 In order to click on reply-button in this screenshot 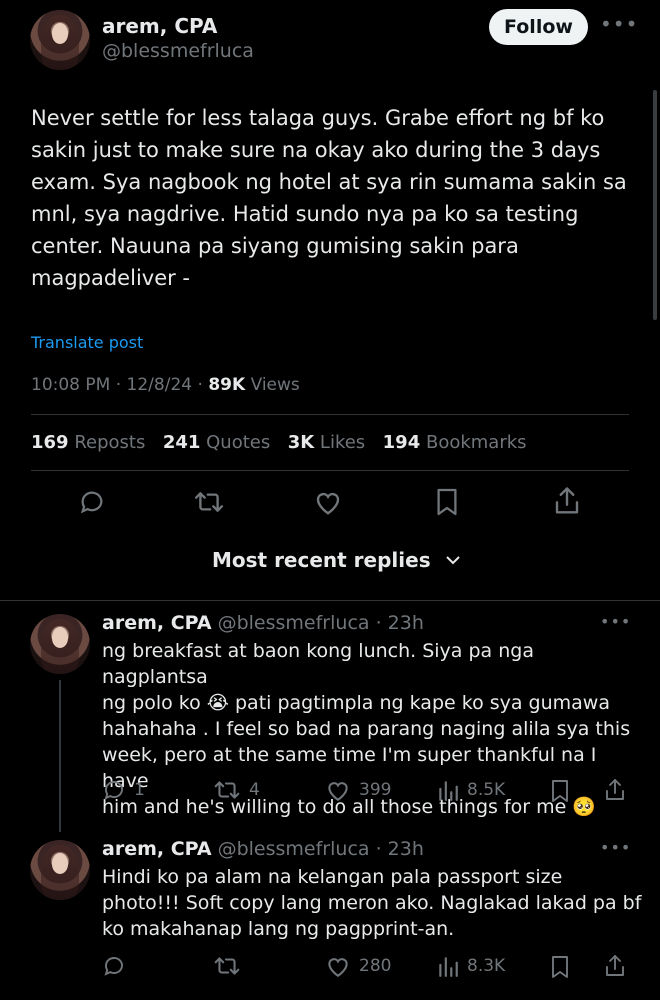, I will do `click(118, 966)`.